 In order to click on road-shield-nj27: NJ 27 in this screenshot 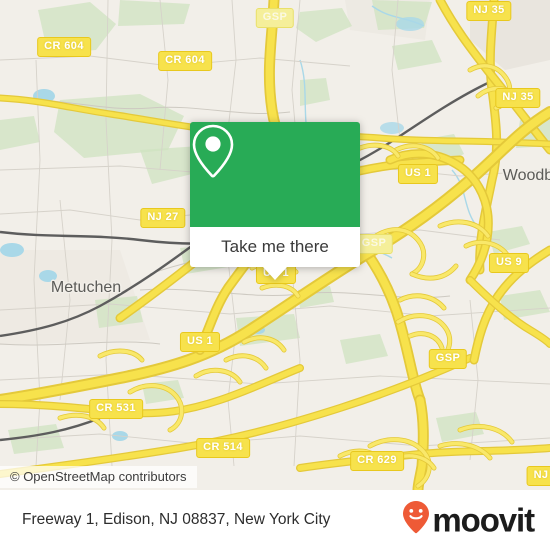, I will do `click(163, 218)`.